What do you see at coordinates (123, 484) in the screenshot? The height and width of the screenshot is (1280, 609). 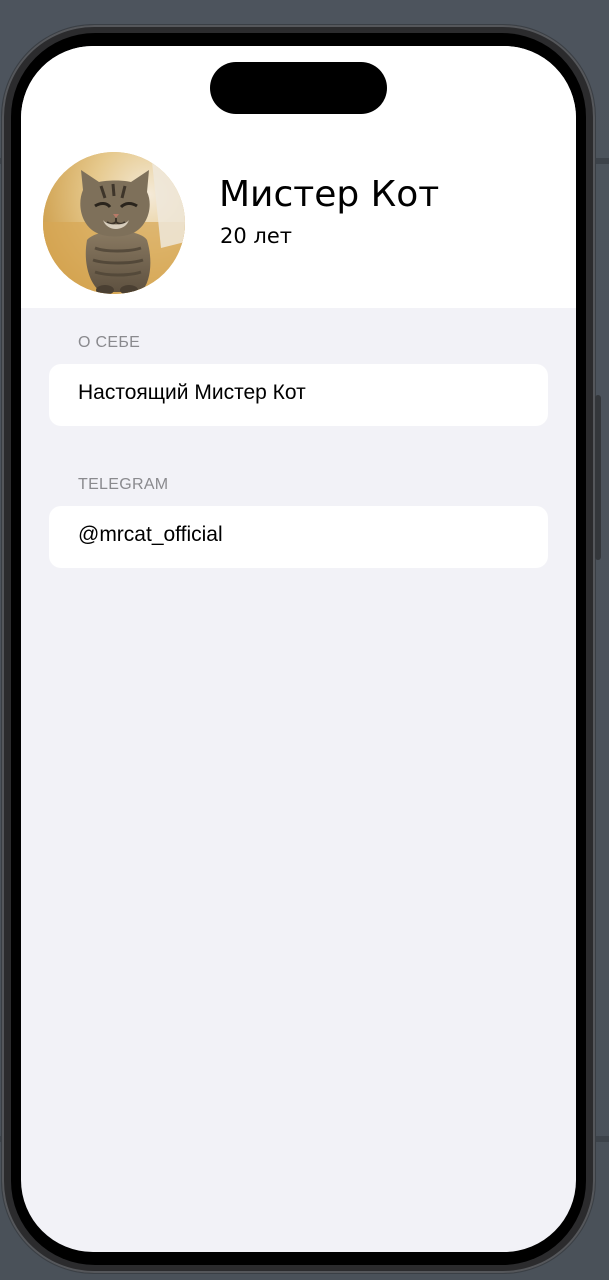 I see `section-header-telegram: TELEGRAM` at bounding box center [123, 484].